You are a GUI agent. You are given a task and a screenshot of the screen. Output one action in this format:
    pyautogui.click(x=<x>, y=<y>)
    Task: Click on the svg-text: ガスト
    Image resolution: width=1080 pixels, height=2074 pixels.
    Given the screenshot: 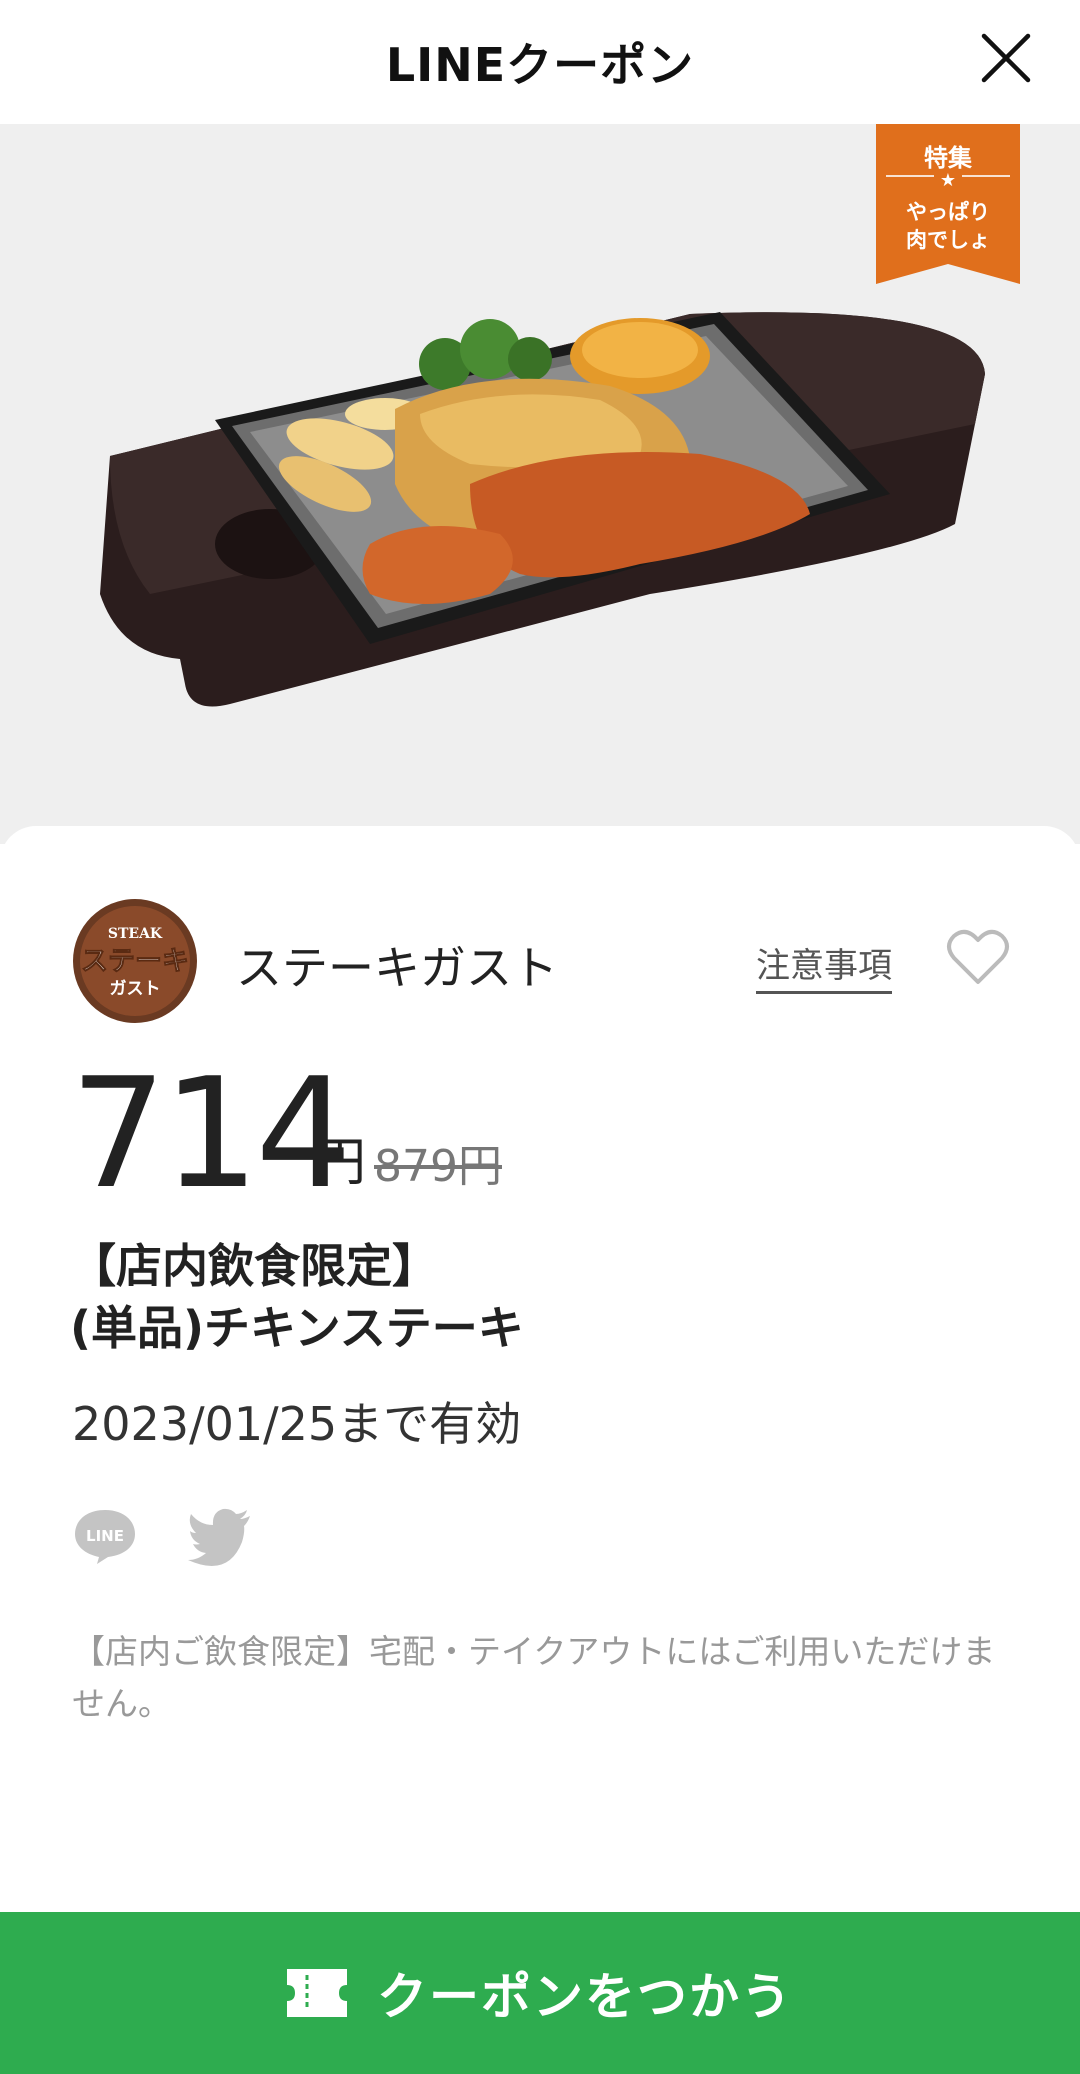 What is the action you would take?
    pyautogui.click(x=135, y=989)
    